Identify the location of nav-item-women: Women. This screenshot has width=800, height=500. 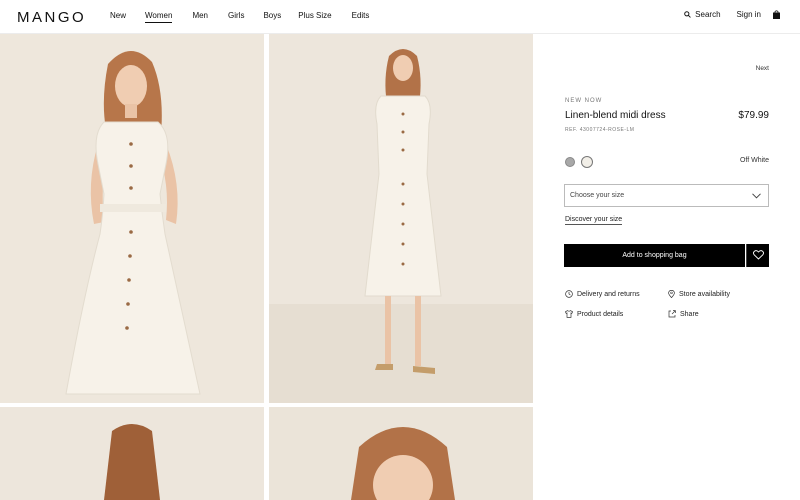
(159, 17).